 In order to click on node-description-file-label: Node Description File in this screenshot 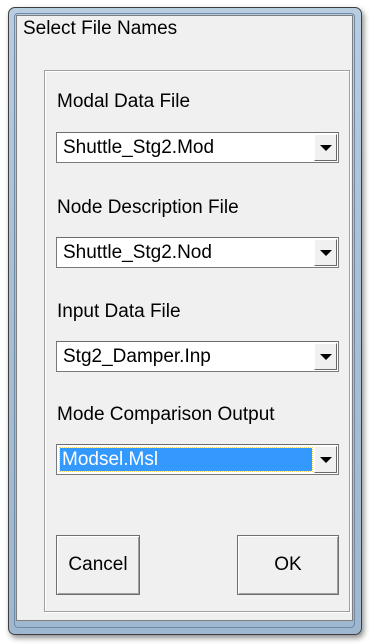, I will do `click(148, 207)`.